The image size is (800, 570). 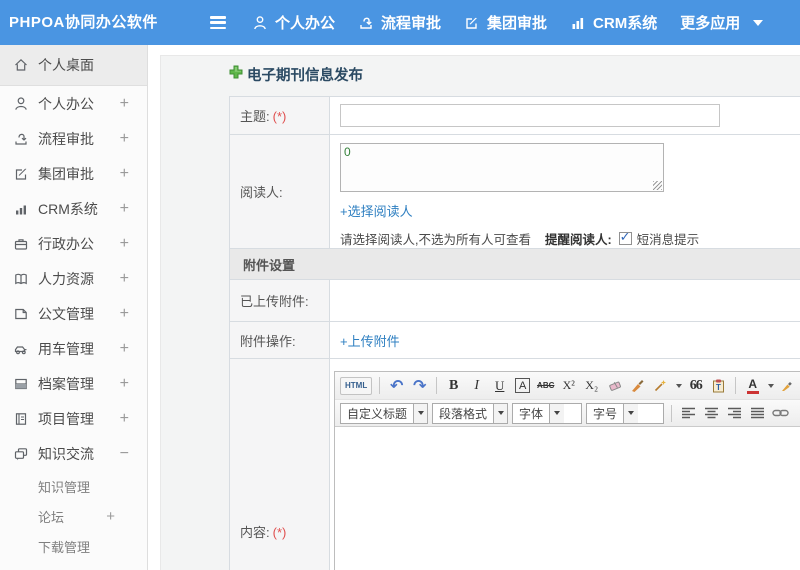 What do you see at coordinates (20, 279) in the screenshot?
I see `open-book-icon` at bounding box center [20, 279].